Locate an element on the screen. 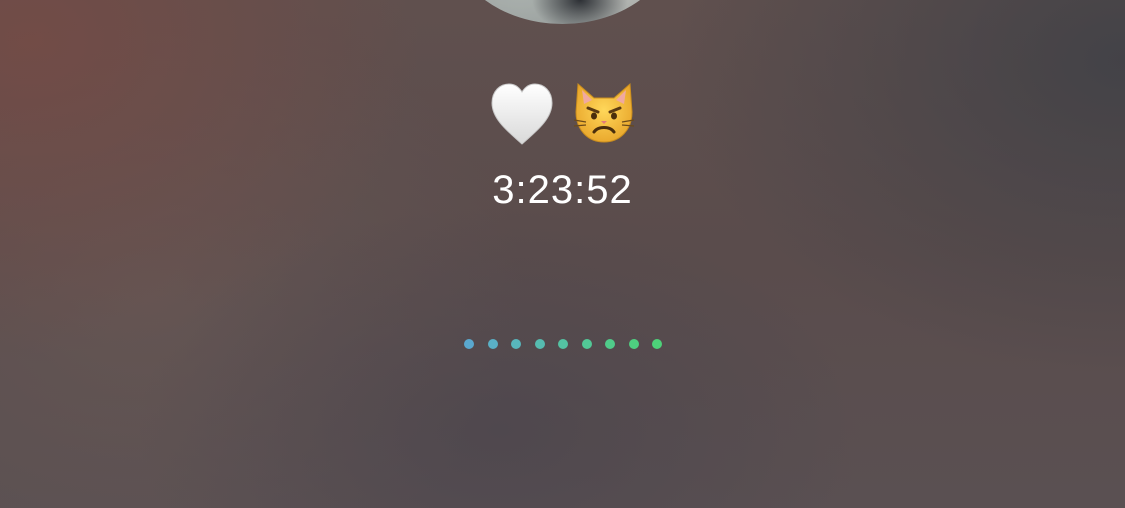 The height and width of the screenshot is (508, 1125). connection-progress-dots is located at coordinates (563, 344).